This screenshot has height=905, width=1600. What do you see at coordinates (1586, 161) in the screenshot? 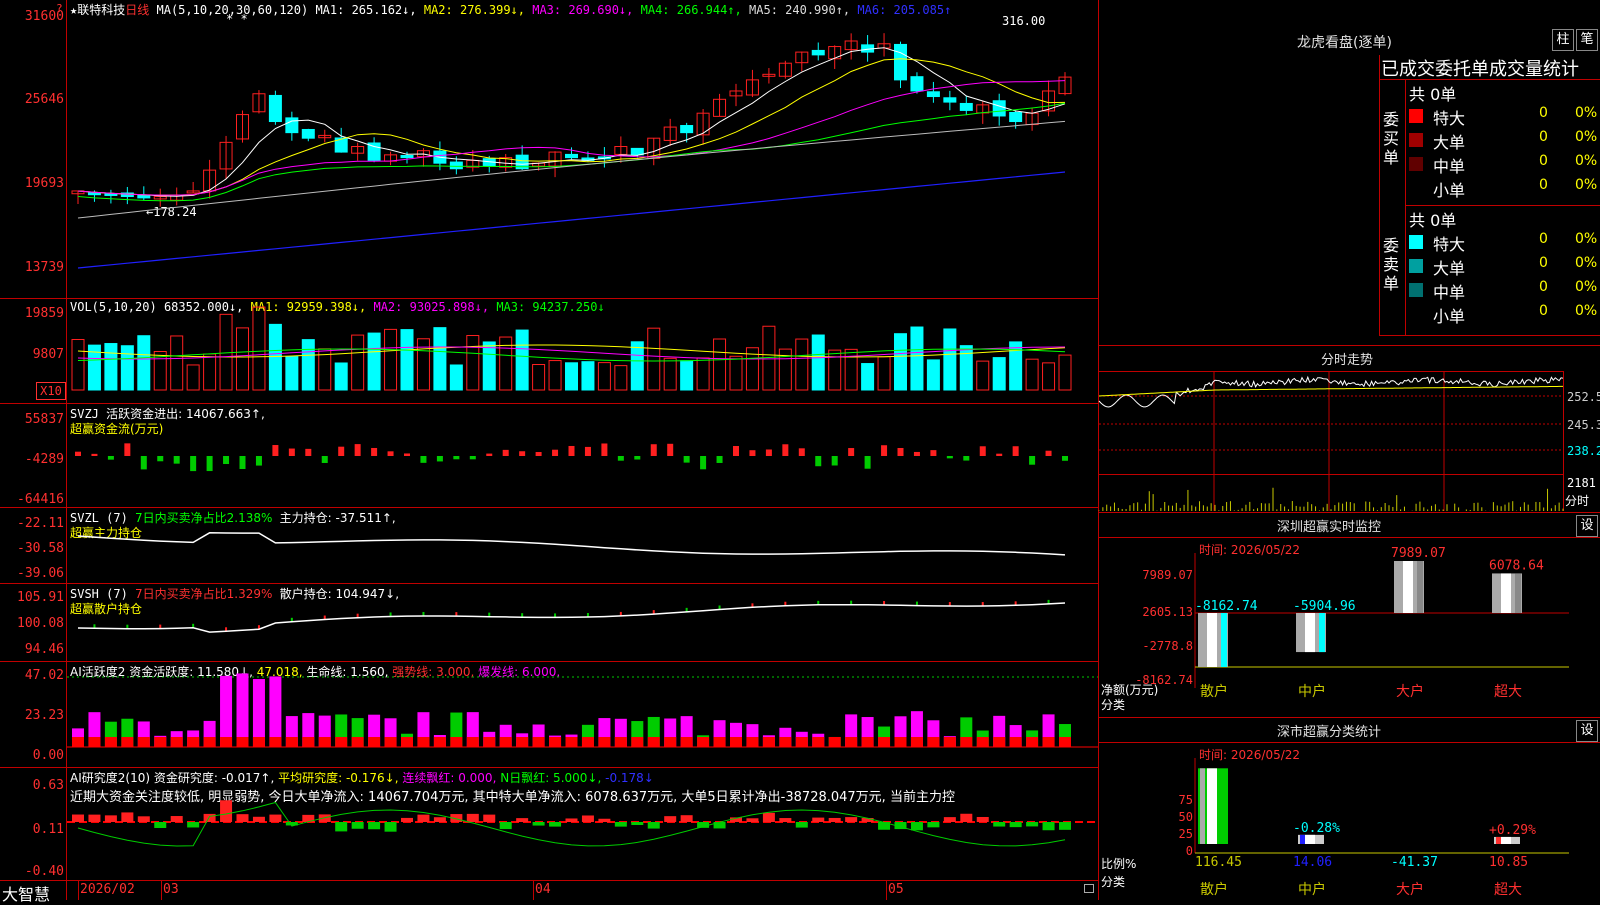
I see `order-row-pct: 0%` at bounding box center [1586, 161].